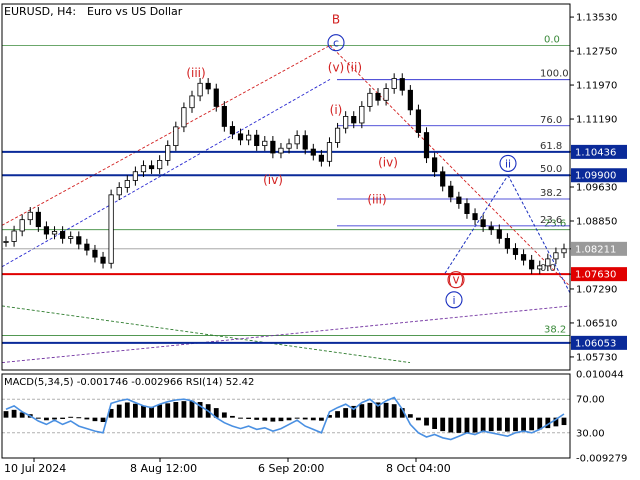  I want to click on fib-label-2: 61.8, so click(551, 146).